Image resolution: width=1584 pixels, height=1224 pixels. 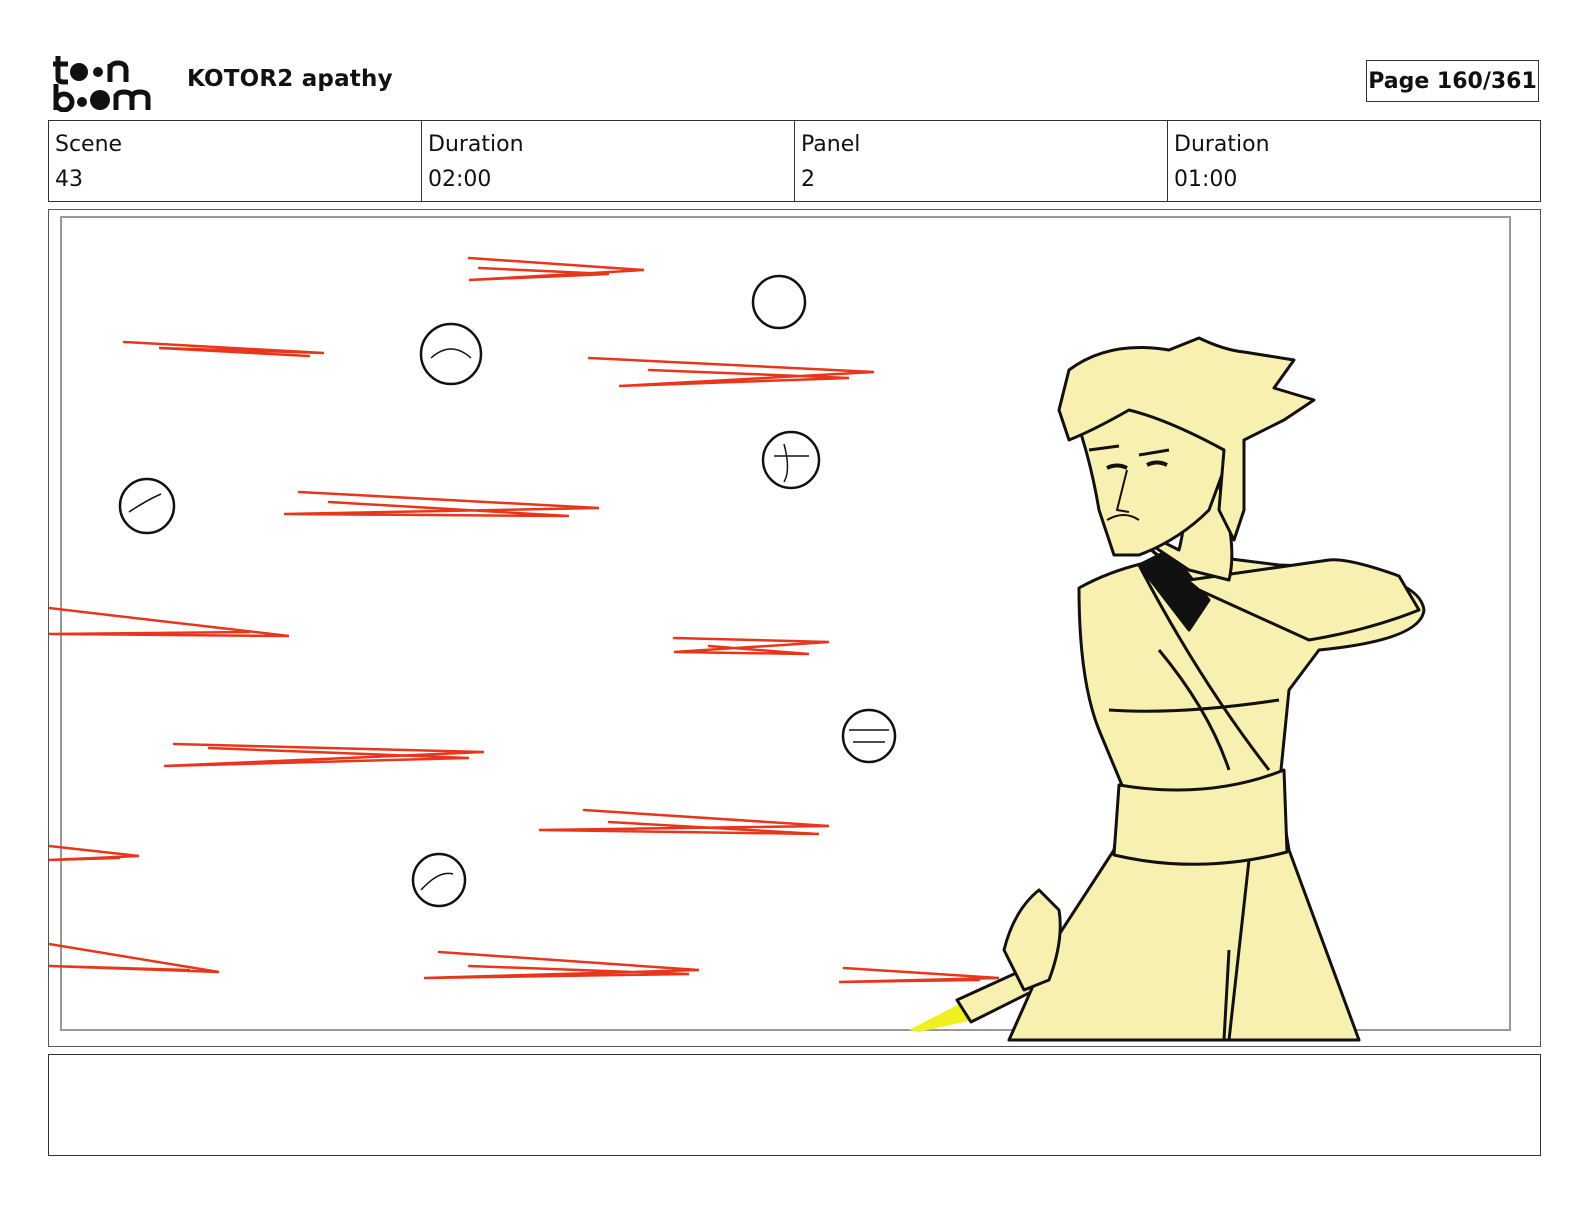 What do you see at coordinates (831, 144) in the screenshot?
I see `panel-label: Panel` at bounding box center [831, 144].